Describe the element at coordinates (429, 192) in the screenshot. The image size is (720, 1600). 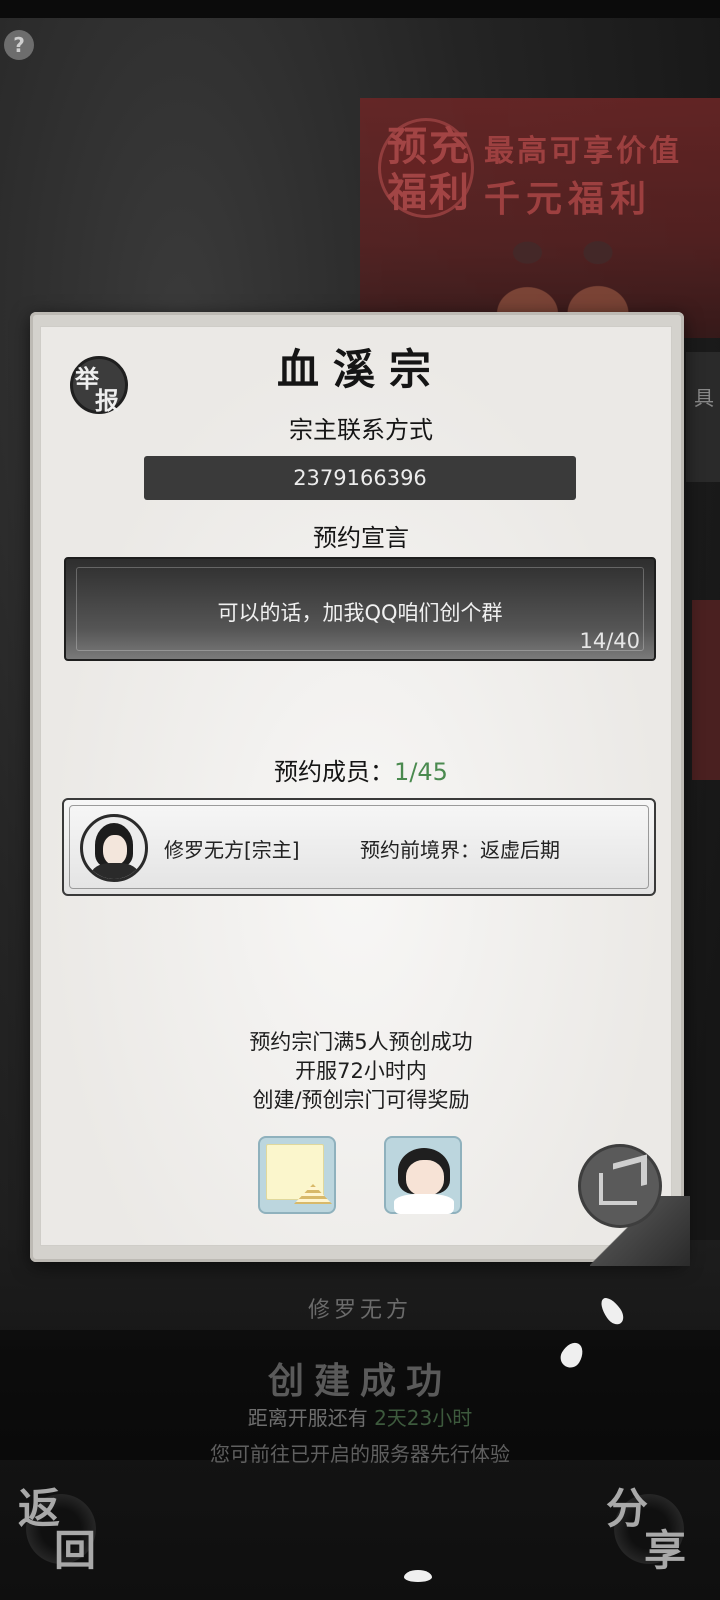
I see `promo-seal-line2: 福利` at that location.